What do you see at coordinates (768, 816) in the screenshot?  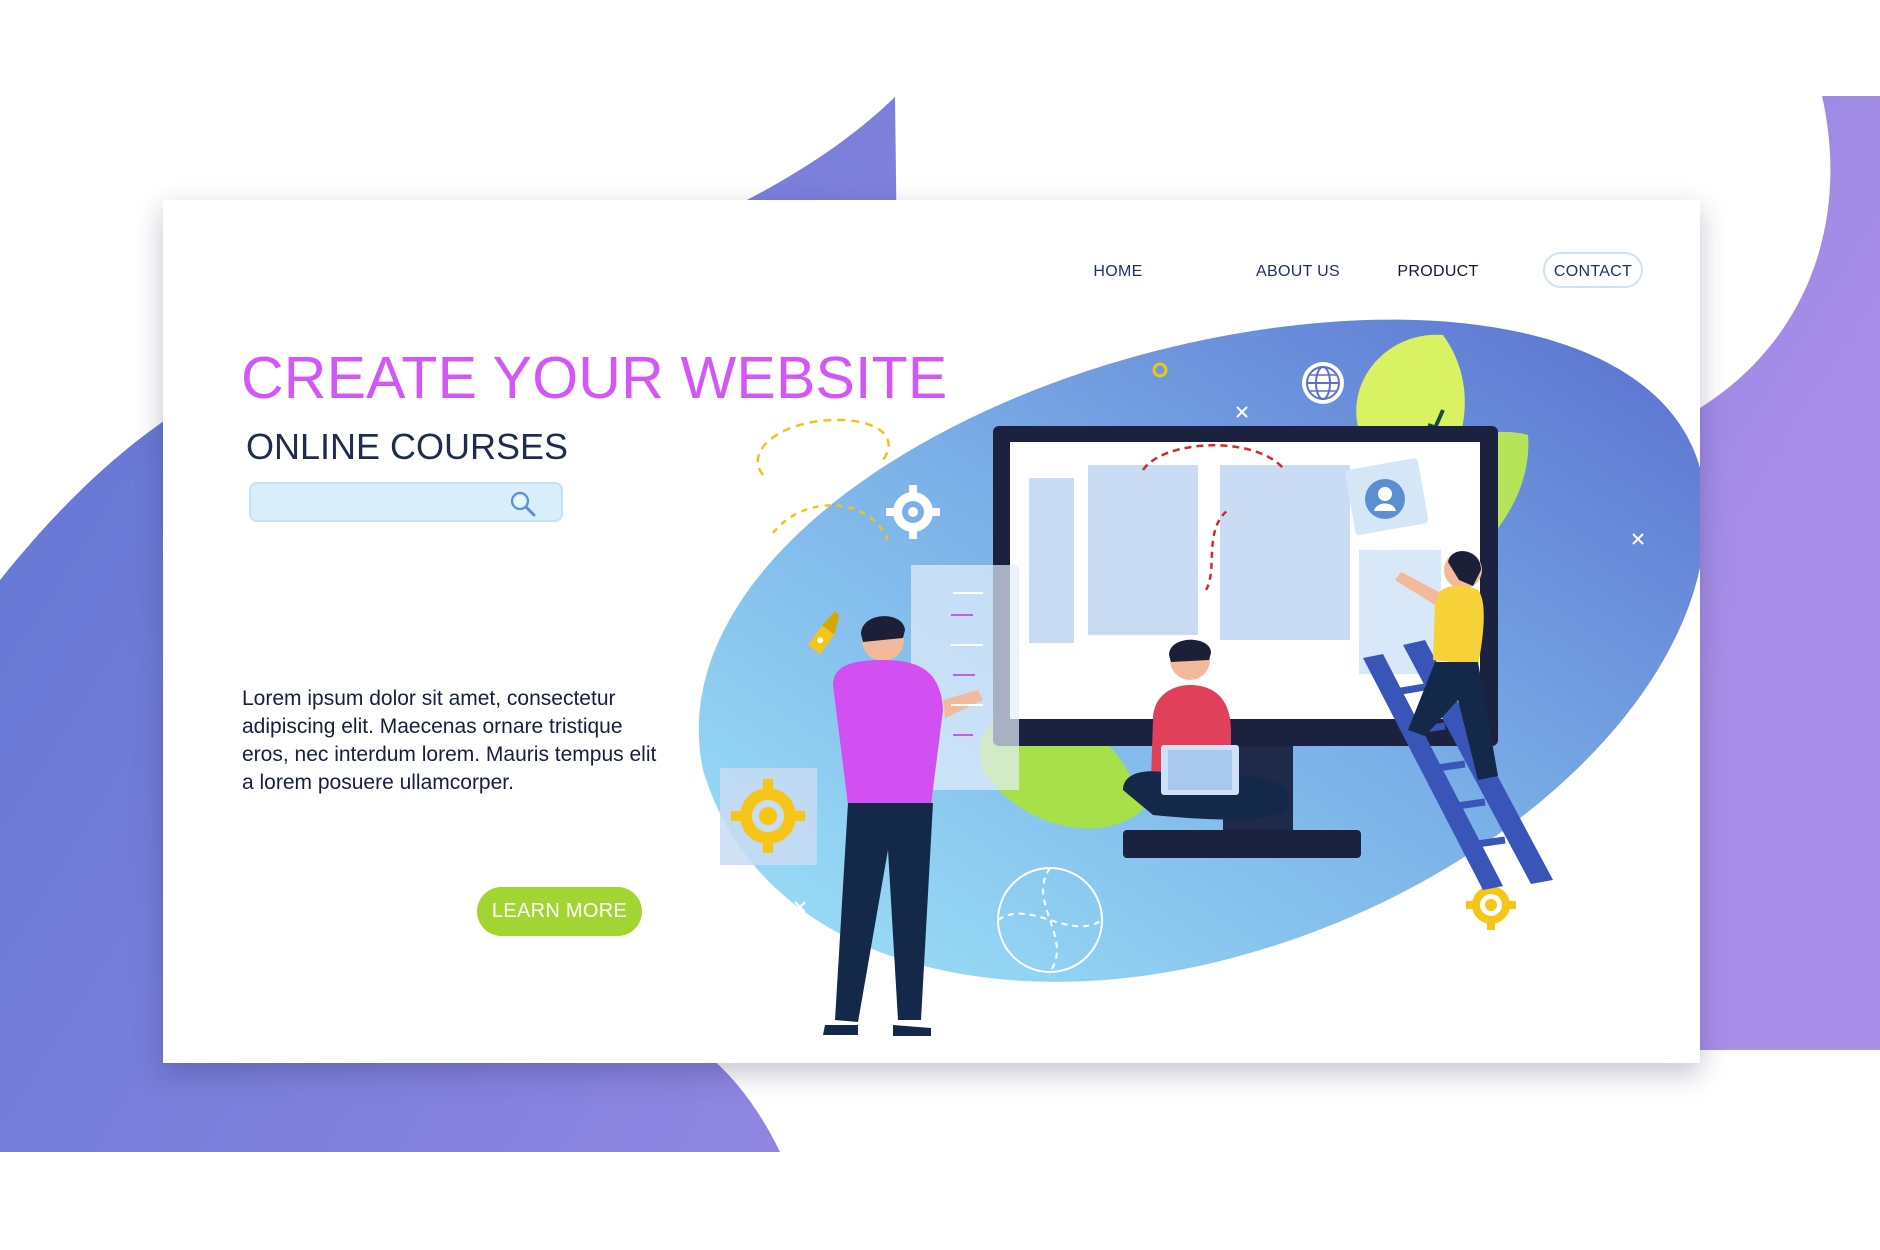 I see `gear-icon-panel` at bounding box center [768, 816].